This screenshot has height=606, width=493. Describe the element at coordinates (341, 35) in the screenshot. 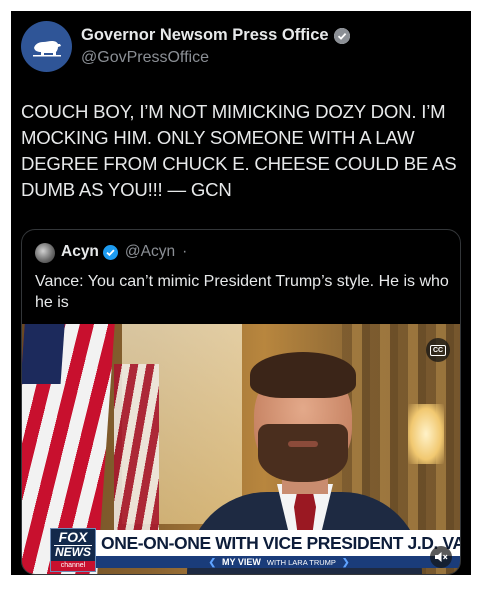

I see `verified-badge-icon` at that location.